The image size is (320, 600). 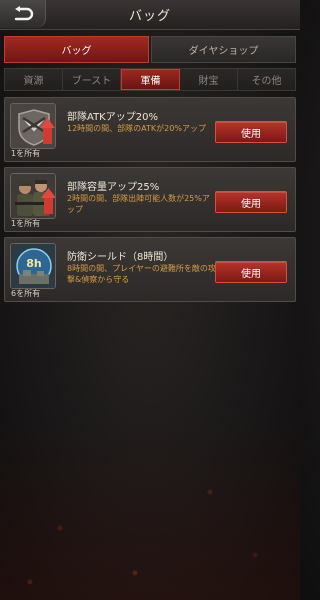 I want to click on main-tabs: バッグ ダイヤショップ, so click(x=150, y=49).